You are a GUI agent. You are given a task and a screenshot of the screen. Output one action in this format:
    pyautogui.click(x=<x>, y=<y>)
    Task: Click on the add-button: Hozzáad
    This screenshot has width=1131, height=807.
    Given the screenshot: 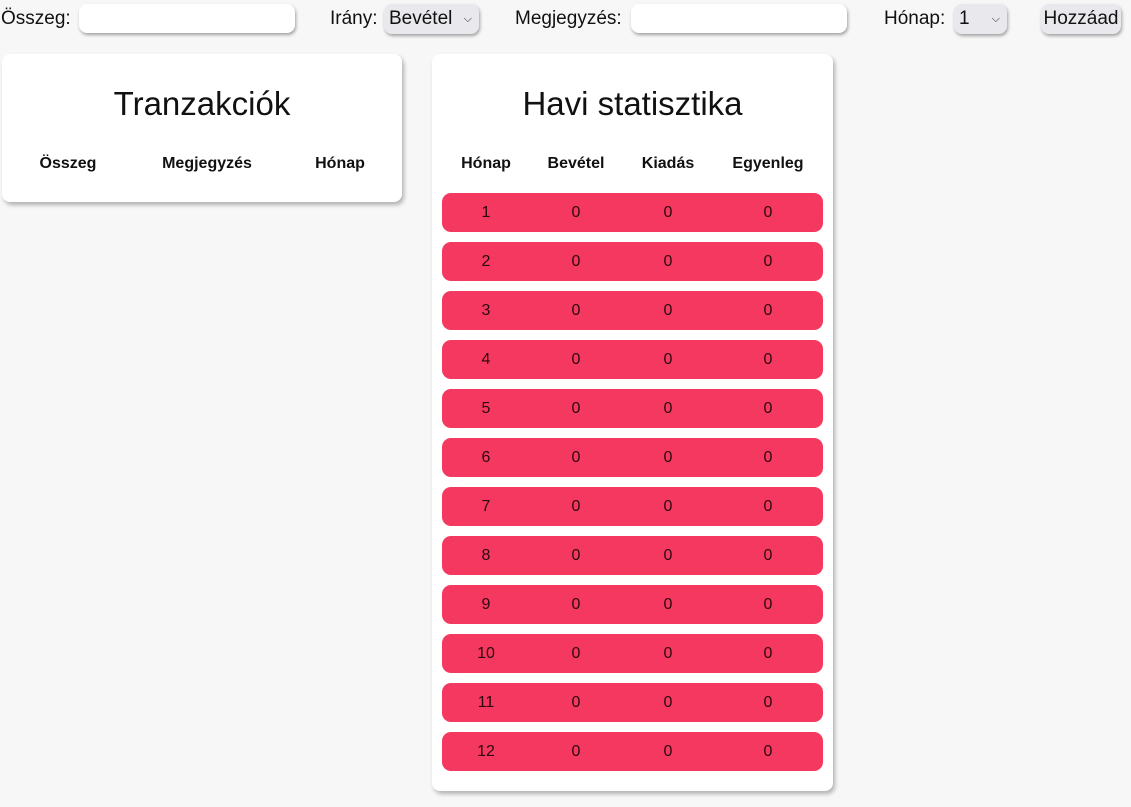 What is the action you would take?
    pyautogui.click(x=1081, y=19)
    